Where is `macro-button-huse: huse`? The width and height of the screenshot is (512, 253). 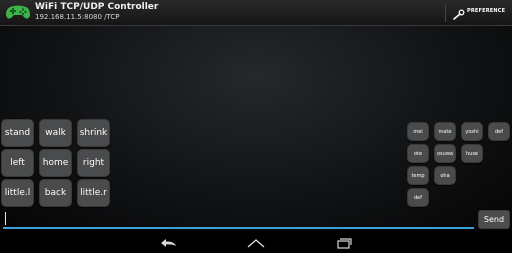 macro-button-huse: huse is located at coordinates (472, 153).